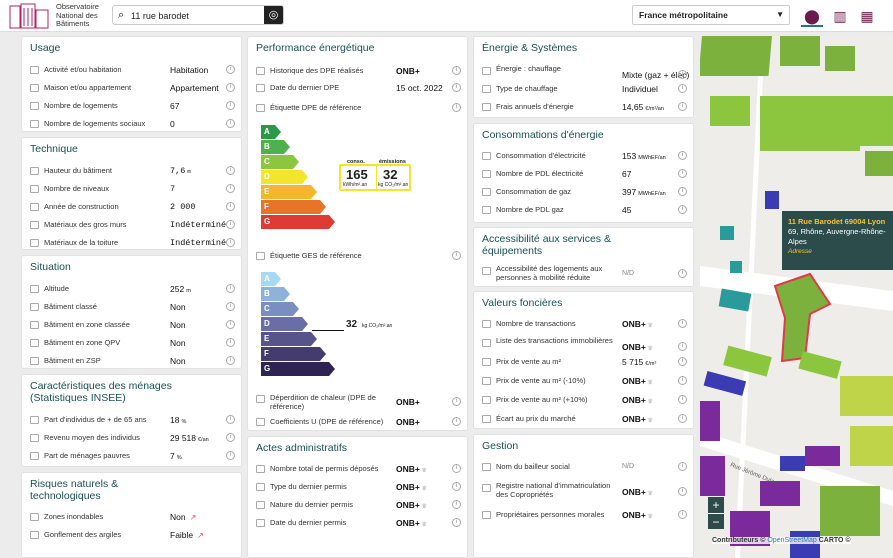  Describe the element at coordinates (408, 422) in the screenshot. I see `coefficients-onb-value: ONB+` at that location.